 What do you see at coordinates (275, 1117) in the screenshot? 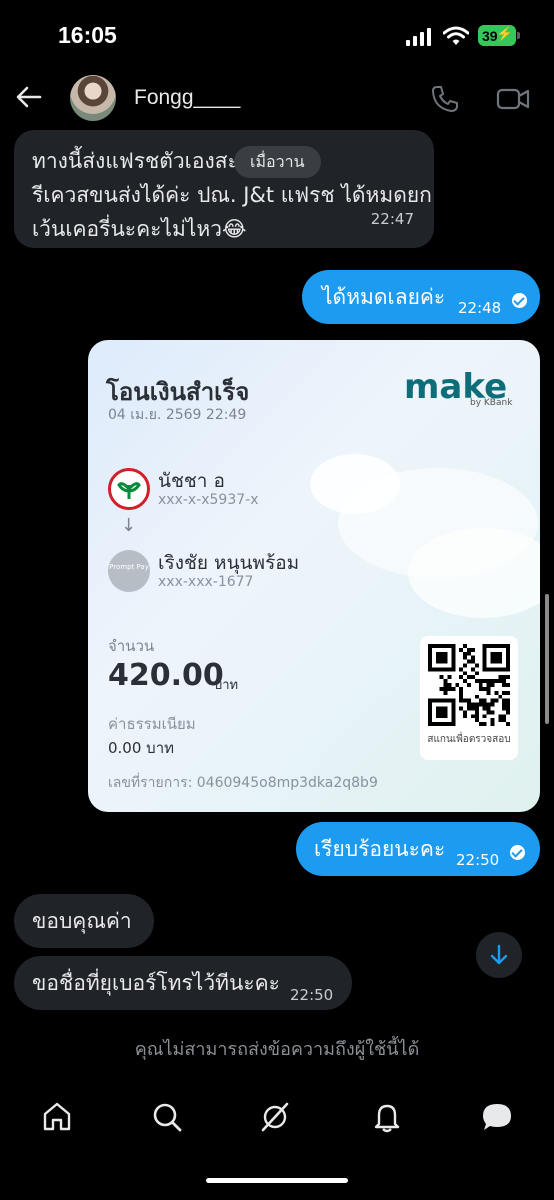
I see `grok-icon` at bounding box center [275, 1117].